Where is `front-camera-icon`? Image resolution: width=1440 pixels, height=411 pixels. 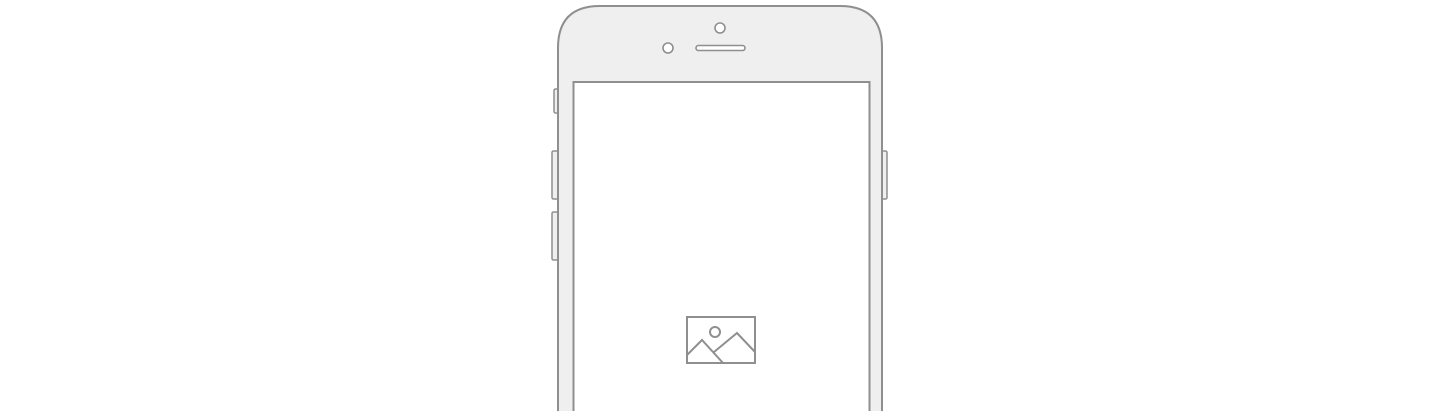 front-camera-icon is located at coordinates (720, 28).